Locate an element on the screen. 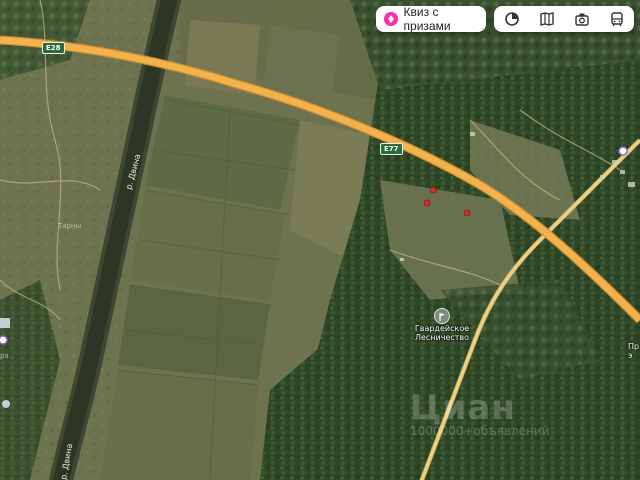 This screenshot has height=480, width=640. watermark-tagline: 1000000+объявлений is located at coordinates (480, 431).